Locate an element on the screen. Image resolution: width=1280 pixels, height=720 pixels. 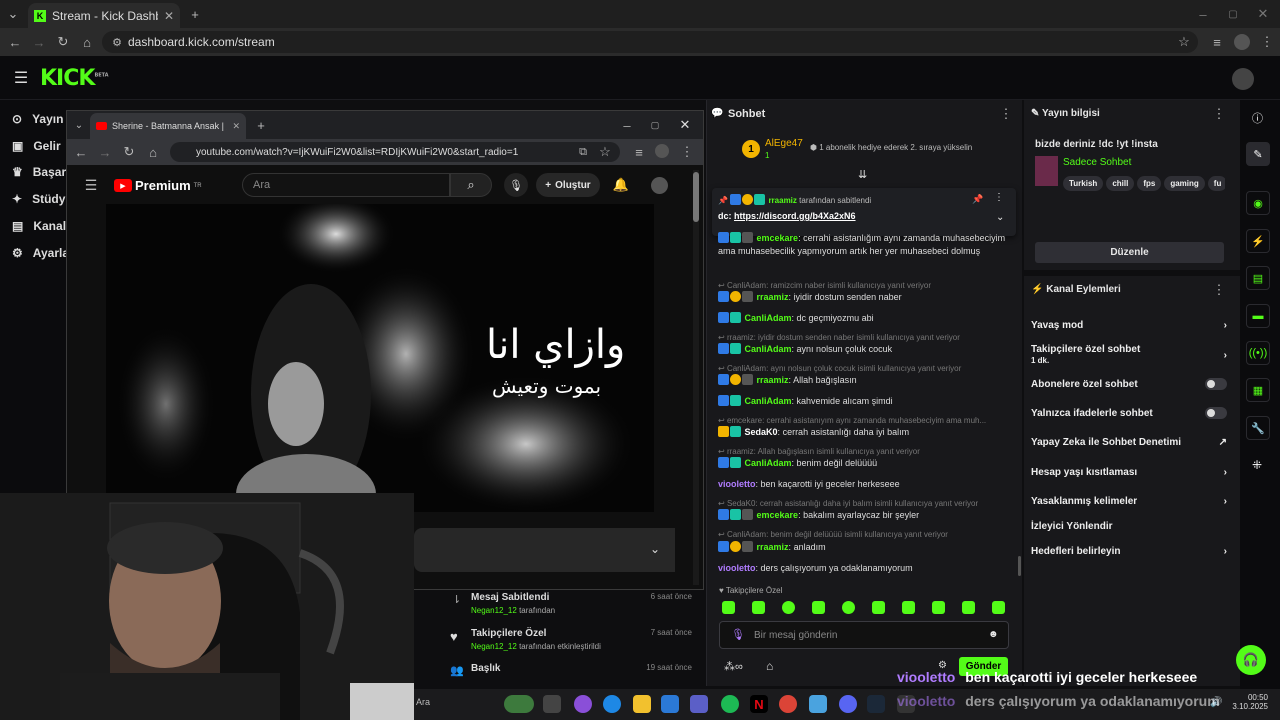
discord-icon is located at coordinates (848, 704).